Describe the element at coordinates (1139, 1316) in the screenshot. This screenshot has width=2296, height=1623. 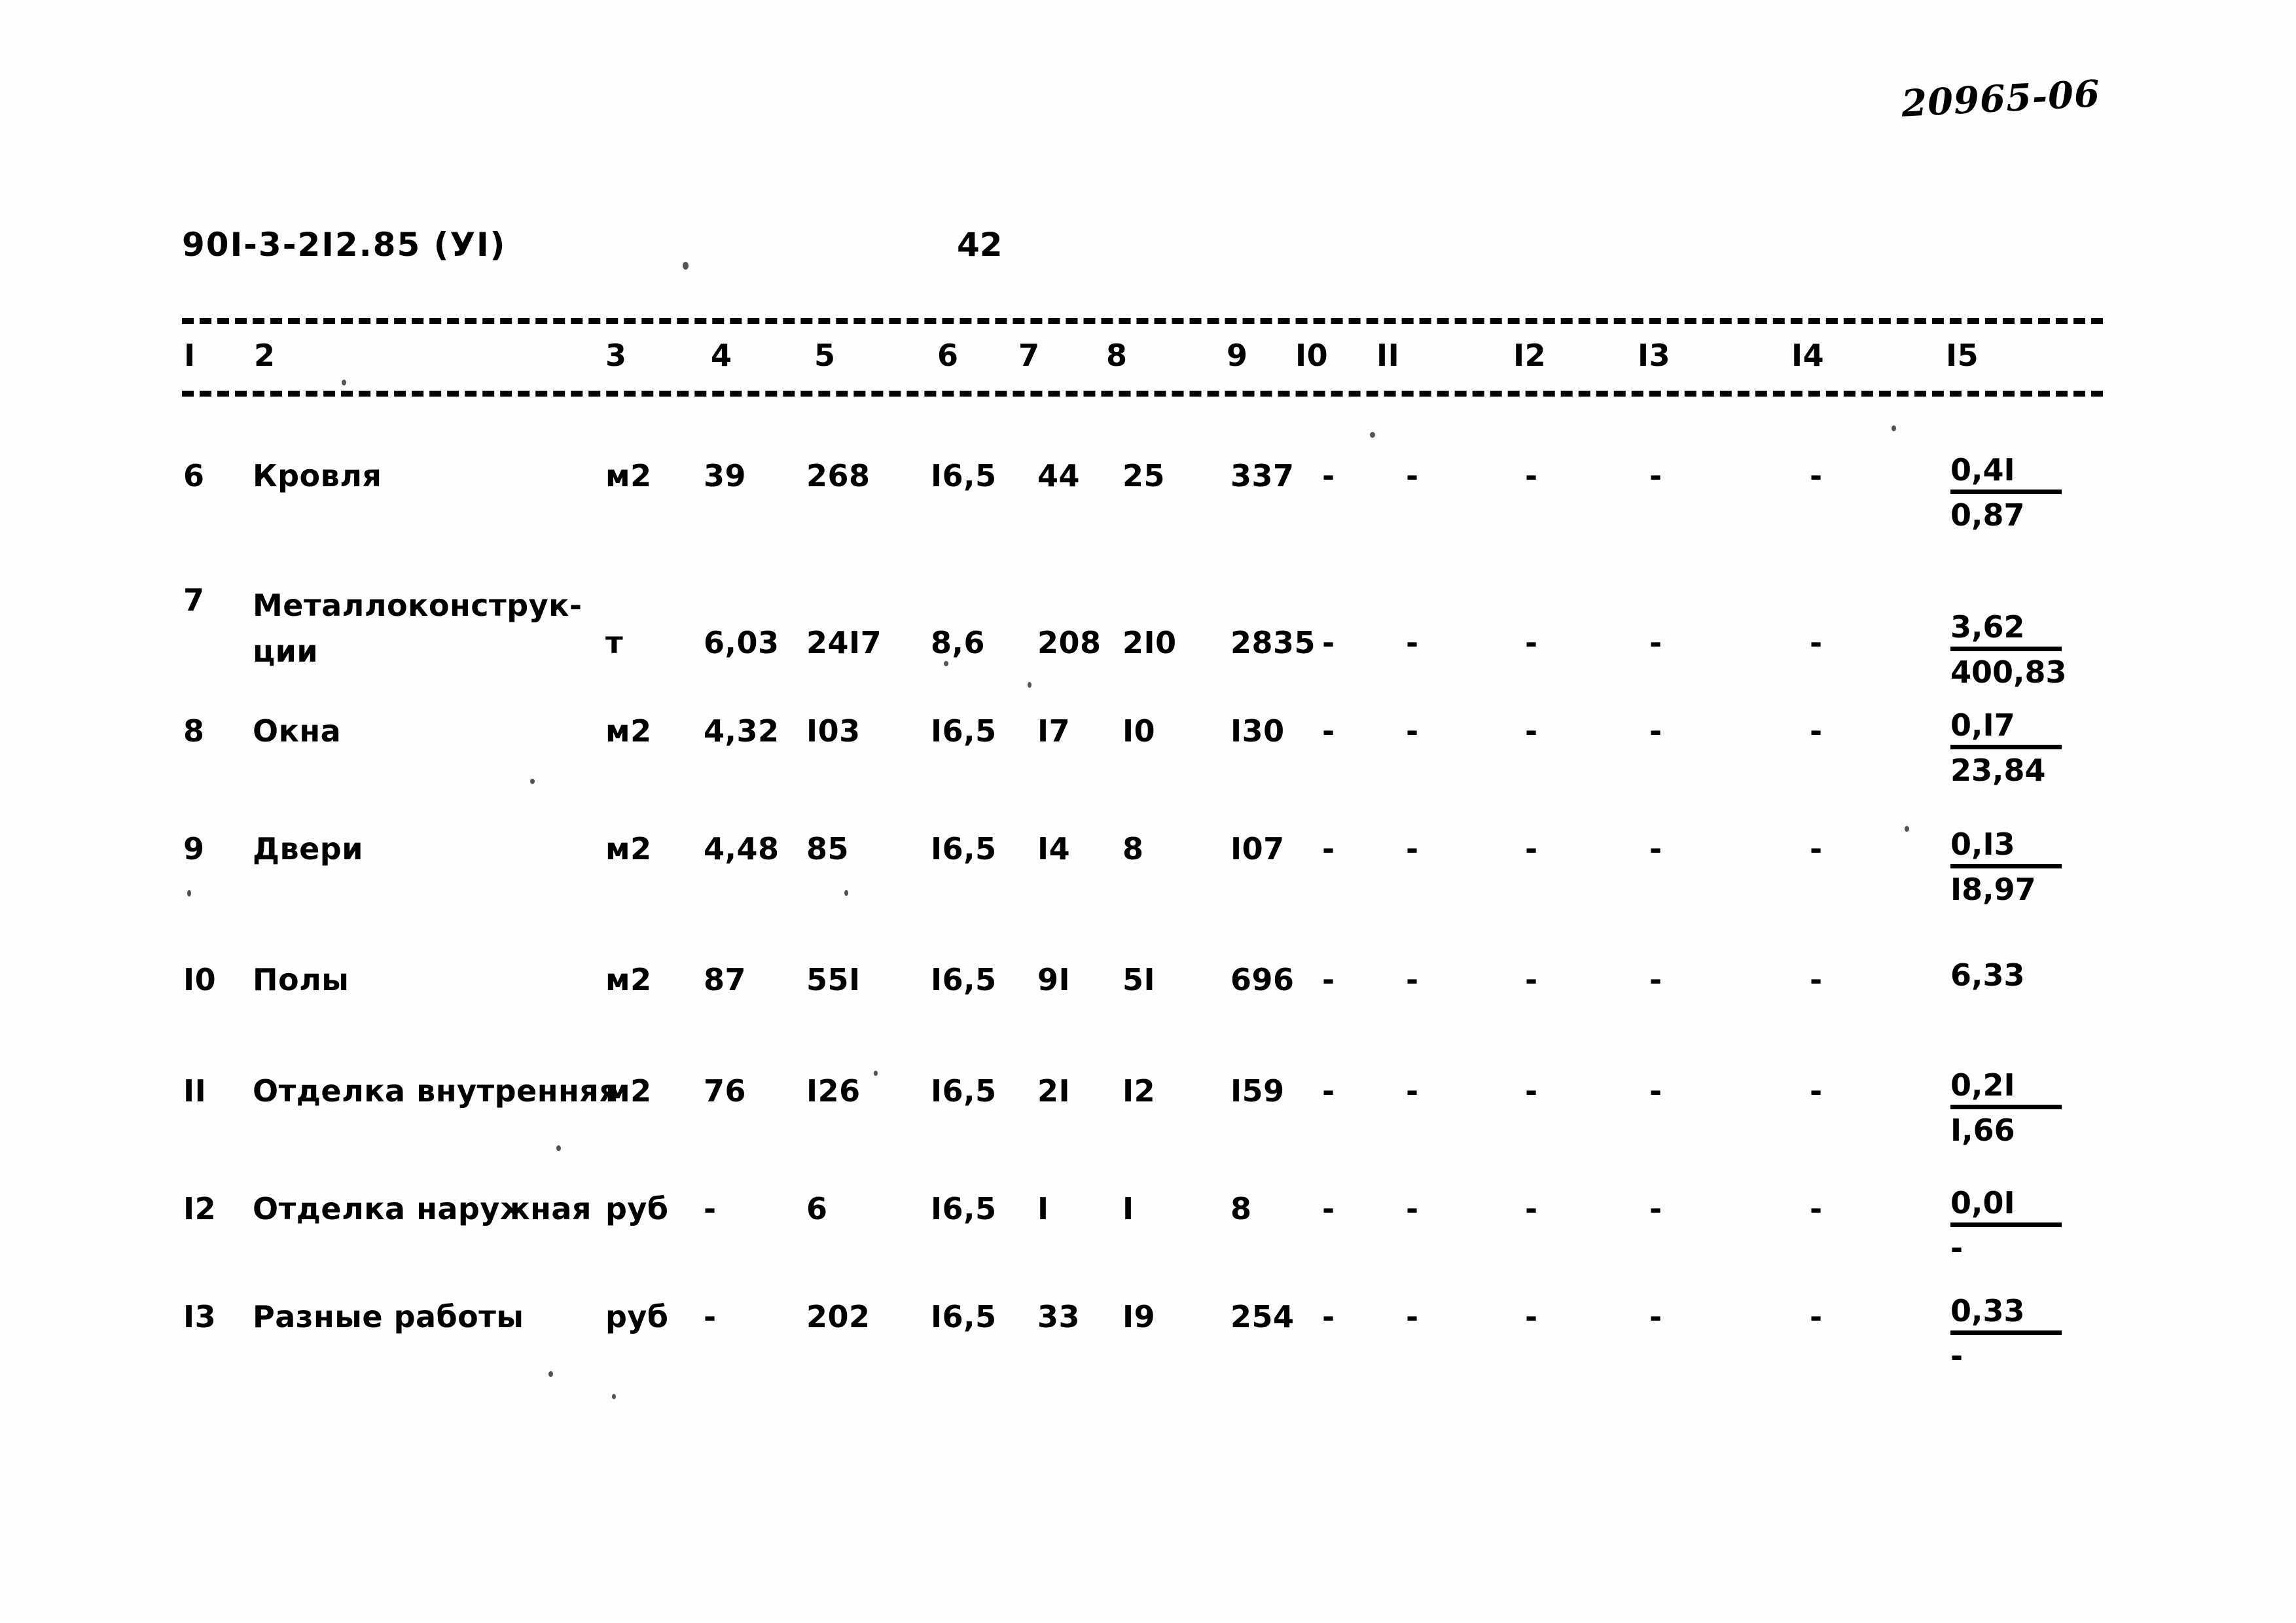
I see `row-cell-c8: I9` at that location.